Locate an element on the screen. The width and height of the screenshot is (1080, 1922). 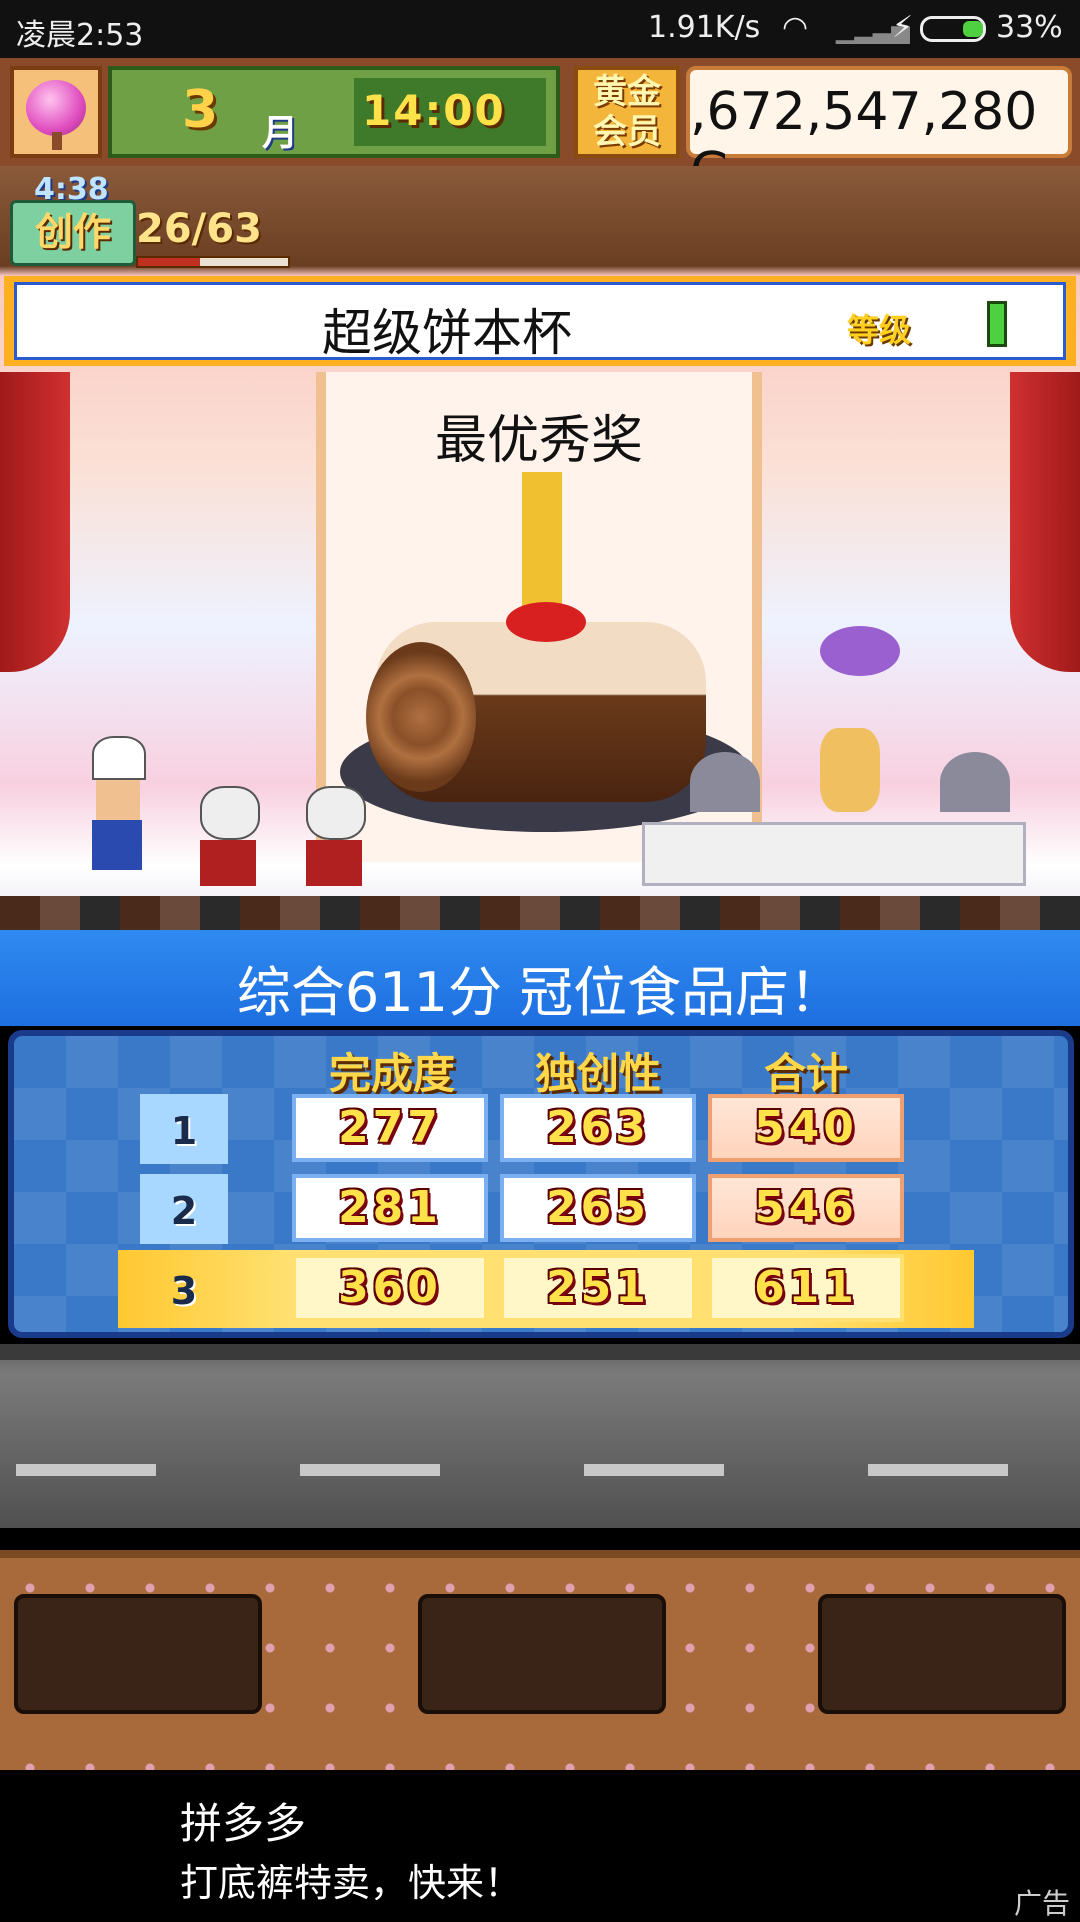
score-originality: 265 is located at coordinates (598, 1208).